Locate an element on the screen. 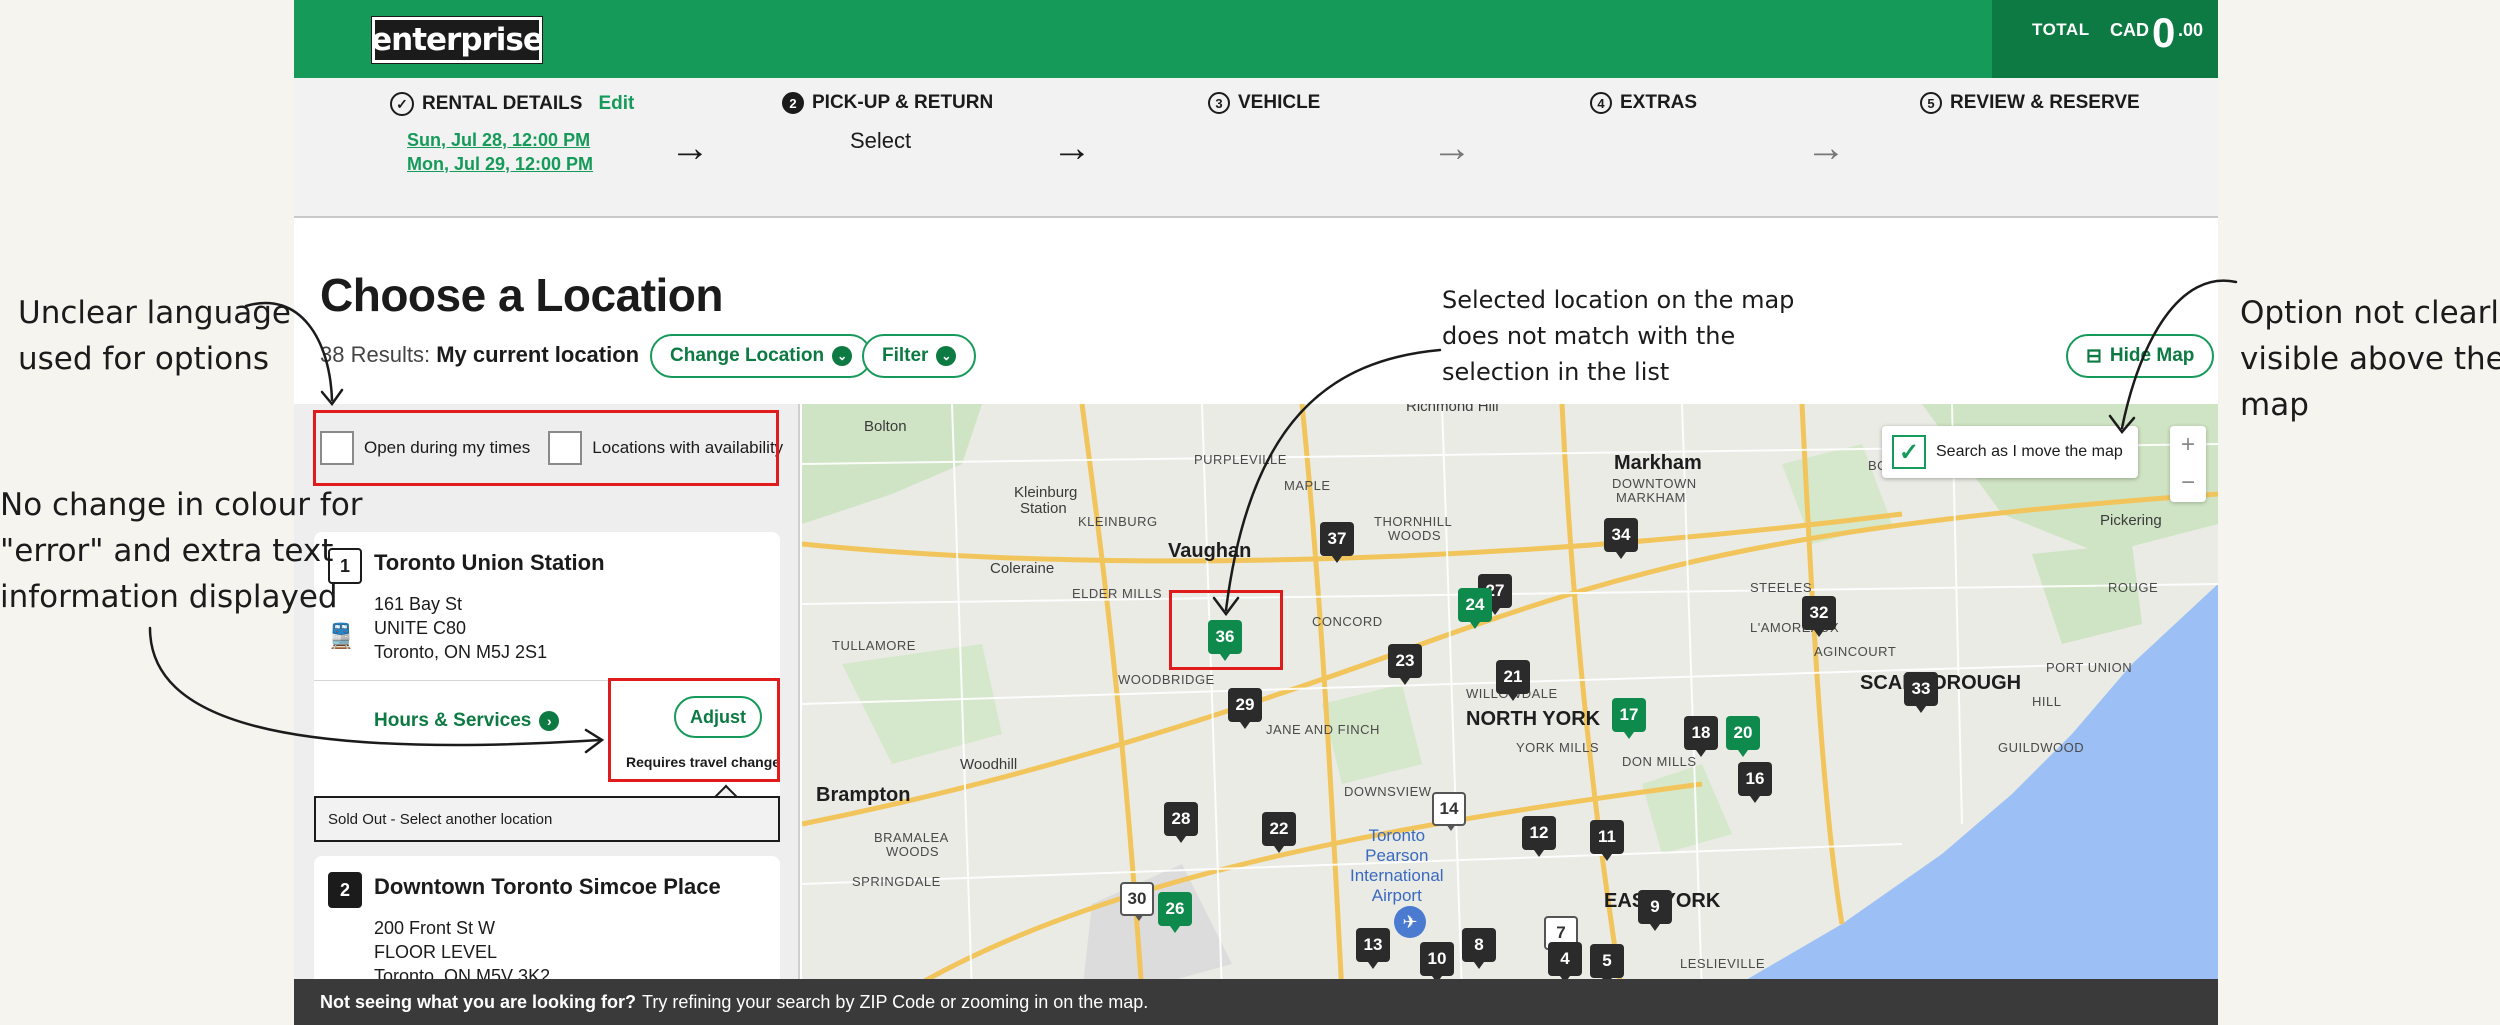 The image size is (2500, 1025). change-location-button: Change Location ⌄ is located at coordinates (761, 356).